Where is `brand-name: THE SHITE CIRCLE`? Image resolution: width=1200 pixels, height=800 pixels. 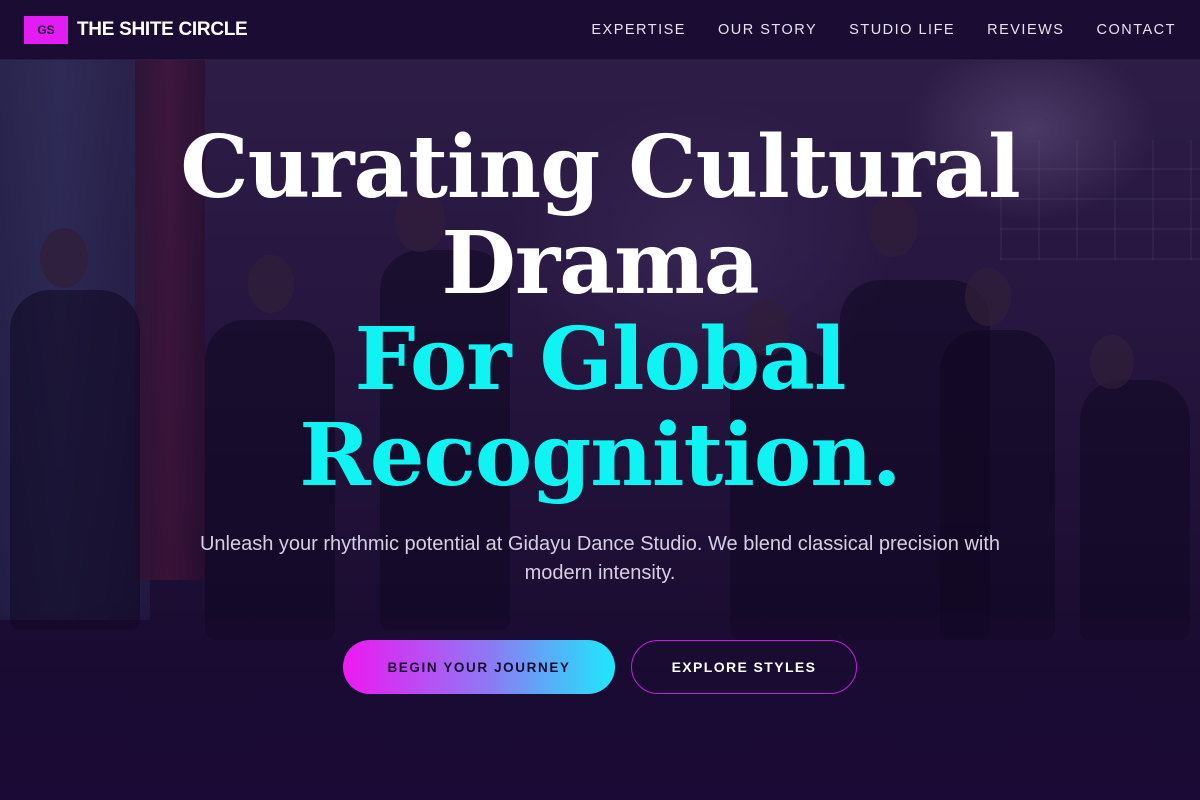 brand-name: THE SHITE CIRCLE is located at coordinates (162, 29).